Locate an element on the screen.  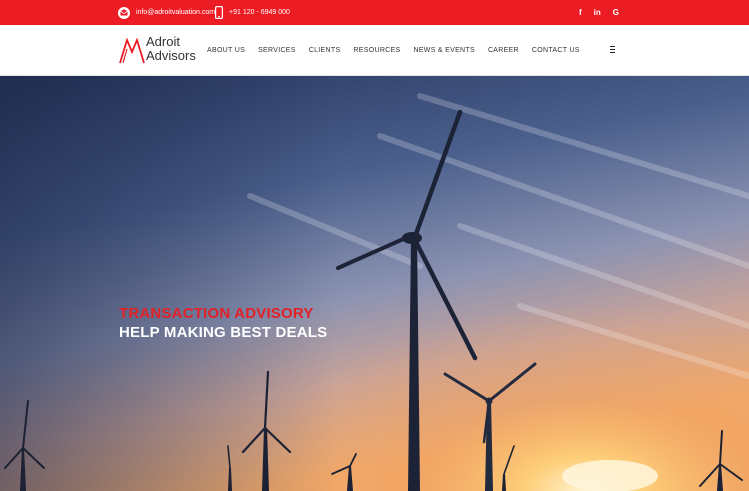
brand-name: Adroit Advisors is located at coordinates (171, 49).